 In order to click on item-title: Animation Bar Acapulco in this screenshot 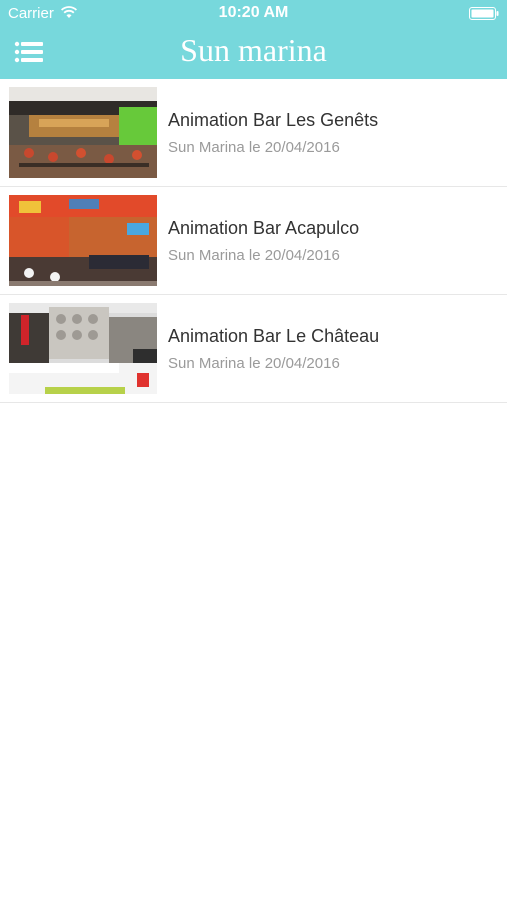, I will do `click(264, 228)`.